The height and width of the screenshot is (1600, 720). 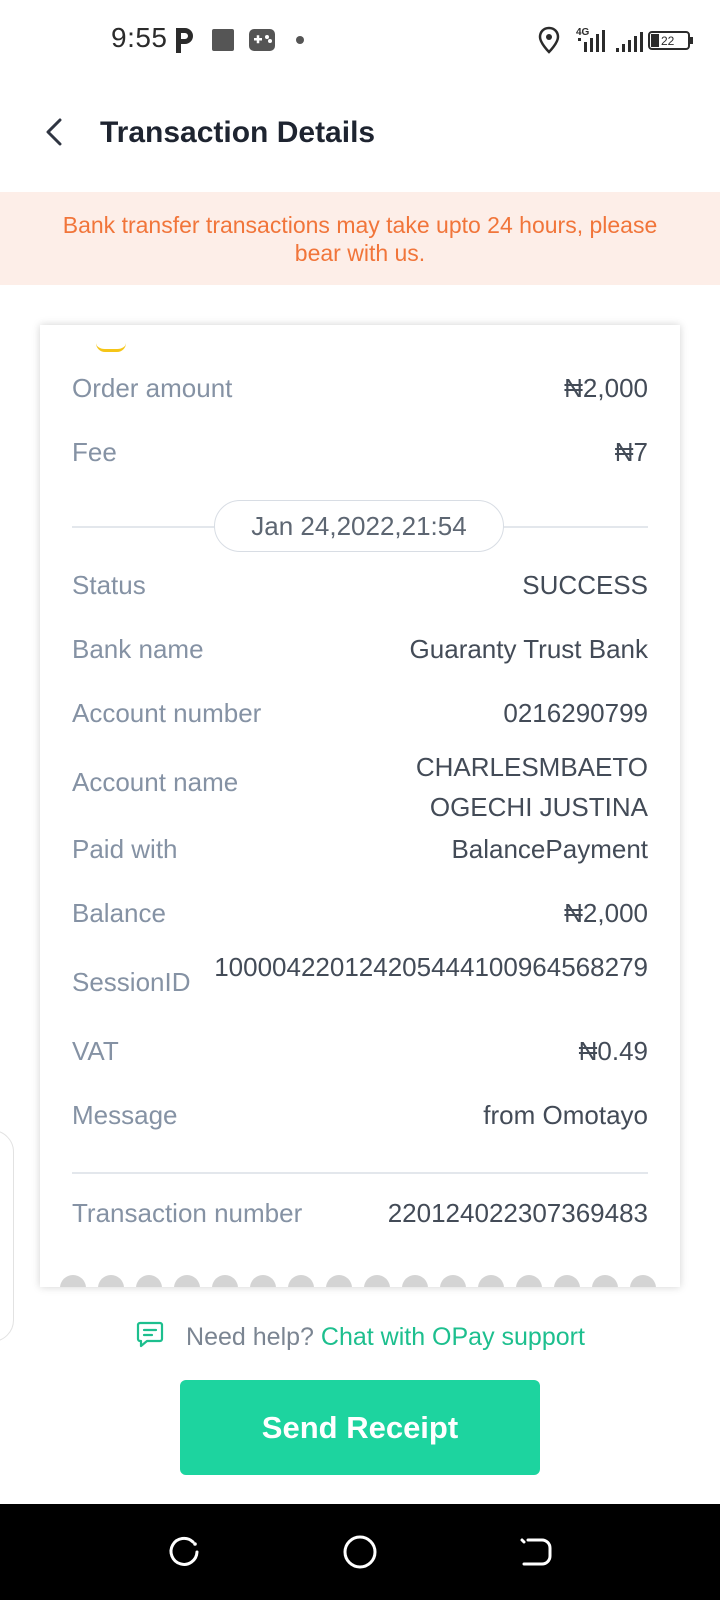 I want to click on paid-with-value: BalancePayment, so click(x=549, y=849).